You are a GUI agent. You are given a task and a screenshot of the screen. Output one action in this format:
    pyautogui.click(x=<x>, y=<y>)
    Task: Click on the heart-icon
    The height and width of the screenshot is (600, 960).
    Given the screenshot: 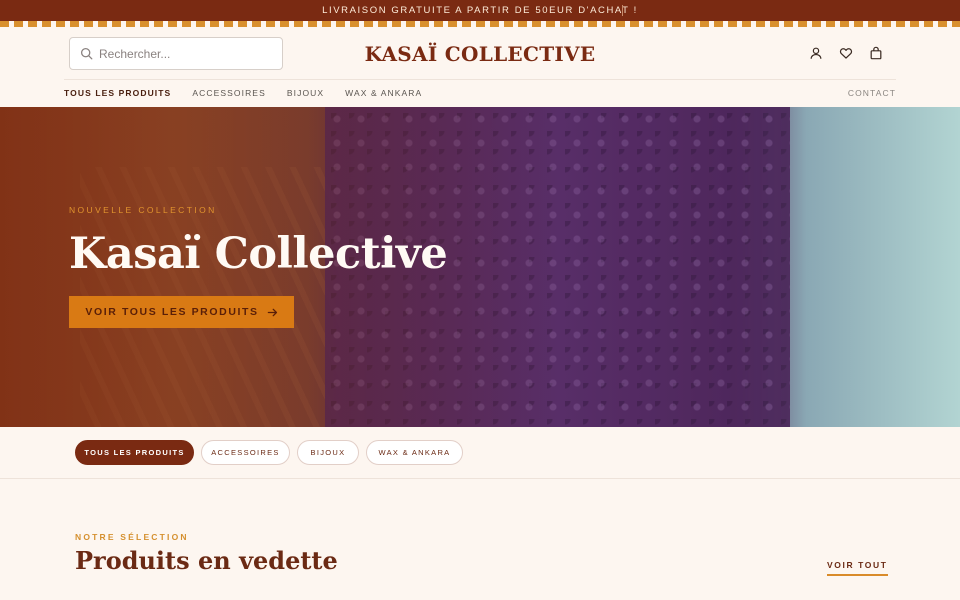 What is the action you would take?
    pyautogui.click(x=846, y=53)
    